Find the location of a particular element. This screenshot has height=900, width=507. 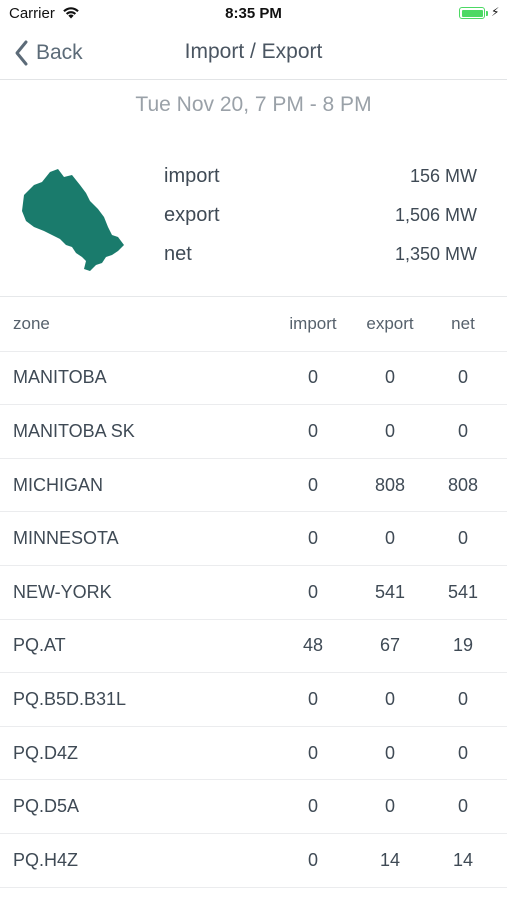

cell-export: 541 is located at coordinates (390, 591).